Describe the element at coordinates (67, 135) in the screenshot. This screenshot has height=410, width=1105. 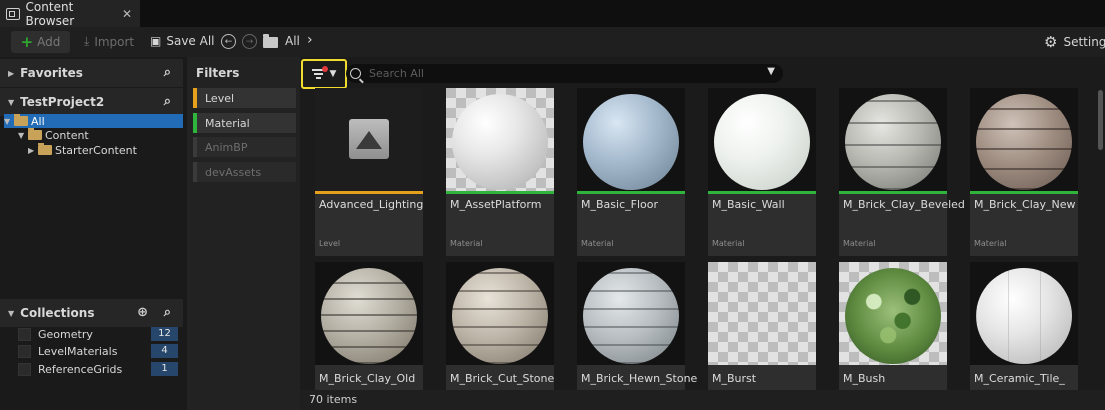
I see `tree-item-label: Content` at that location.